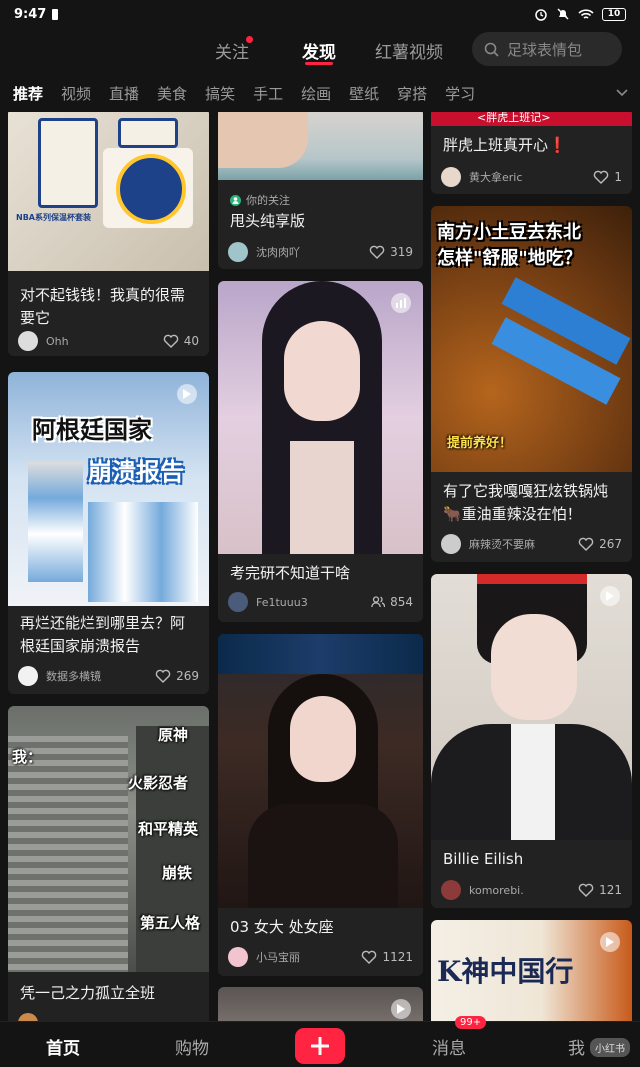 This screenshot has width=640, height=1067. What do you see at coordinates (409, 50) in the screenshot?
I see `tab-video: 红薯视频` at bounding box center [409, 50].